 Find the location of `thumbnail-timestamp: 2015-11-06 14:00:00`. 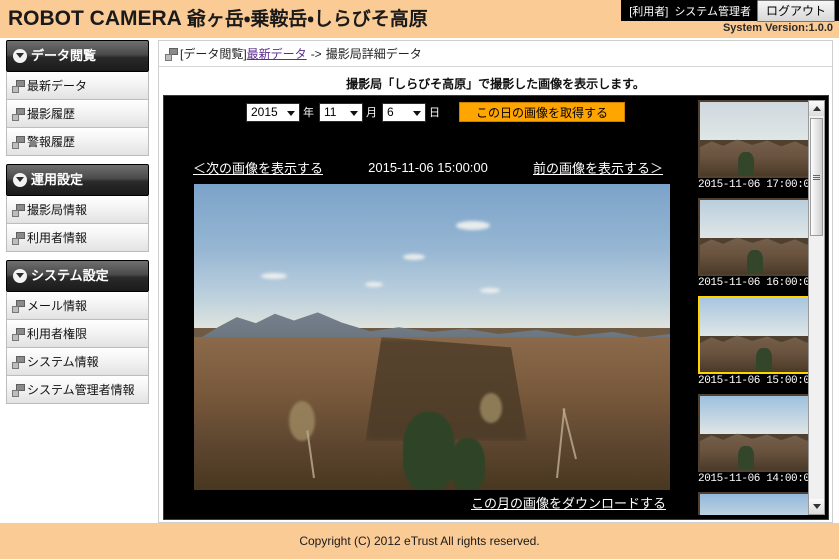

thumbnail-timestamp: 2015-11-06 14:00:00 is located at coordinates (757, 479).